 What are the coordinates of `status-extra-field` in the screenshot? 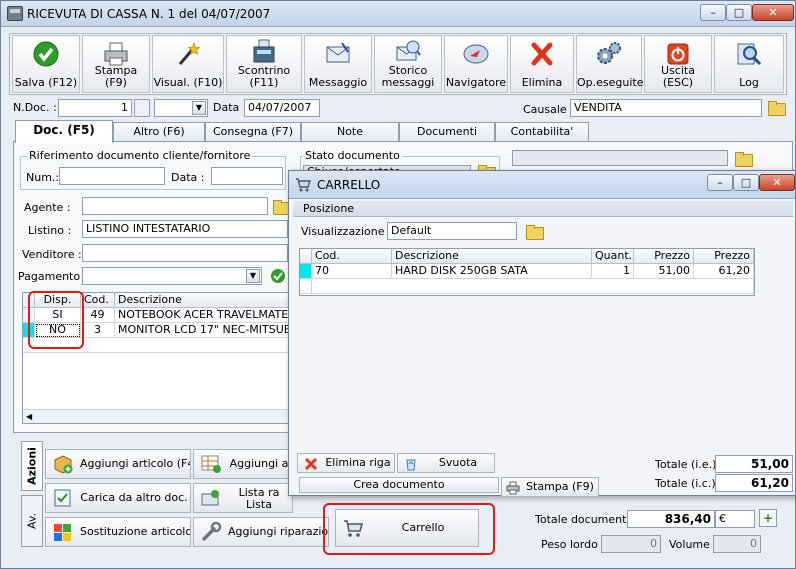 It's located at (620, 158).